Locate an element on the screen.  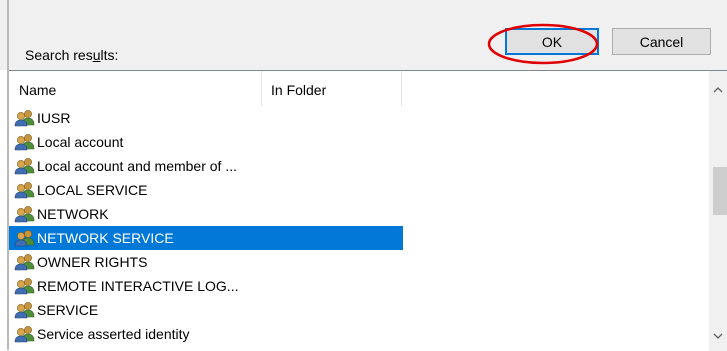
list-header: Name In Folder is located at coordinates (360, 88).